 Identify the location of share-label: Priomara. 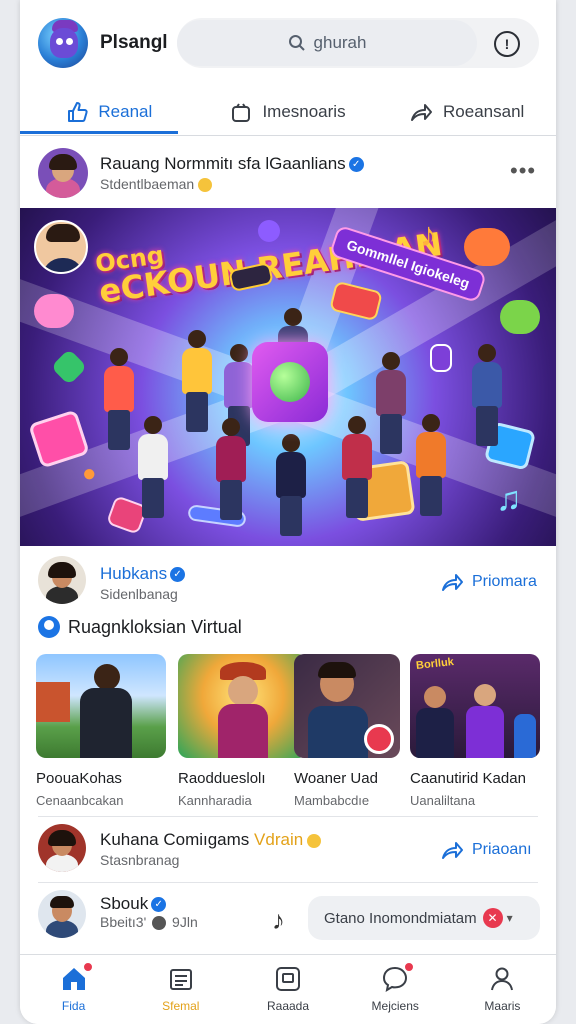
(504, 581).